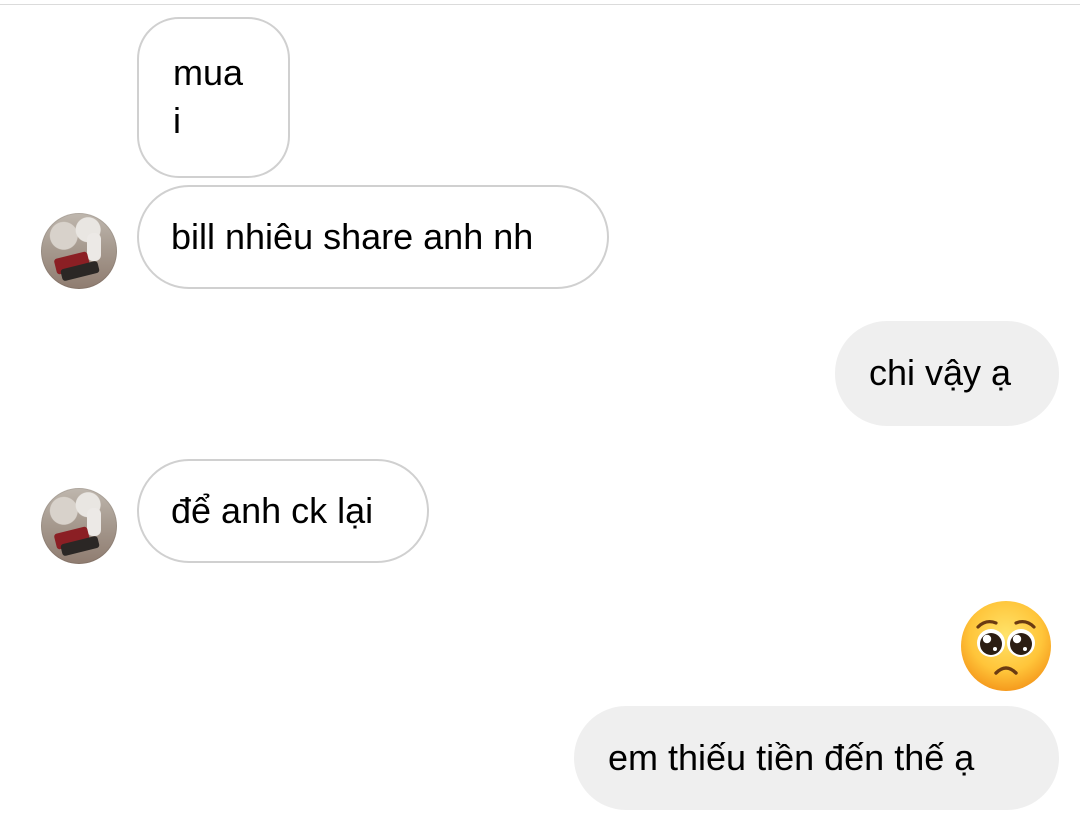 The width and height of the screenshot is (1080, 818). Describe the element at coordinates (352, 236) in the screenshot. I see `message-text-line: bill nhiêu share anh nh` at that location.